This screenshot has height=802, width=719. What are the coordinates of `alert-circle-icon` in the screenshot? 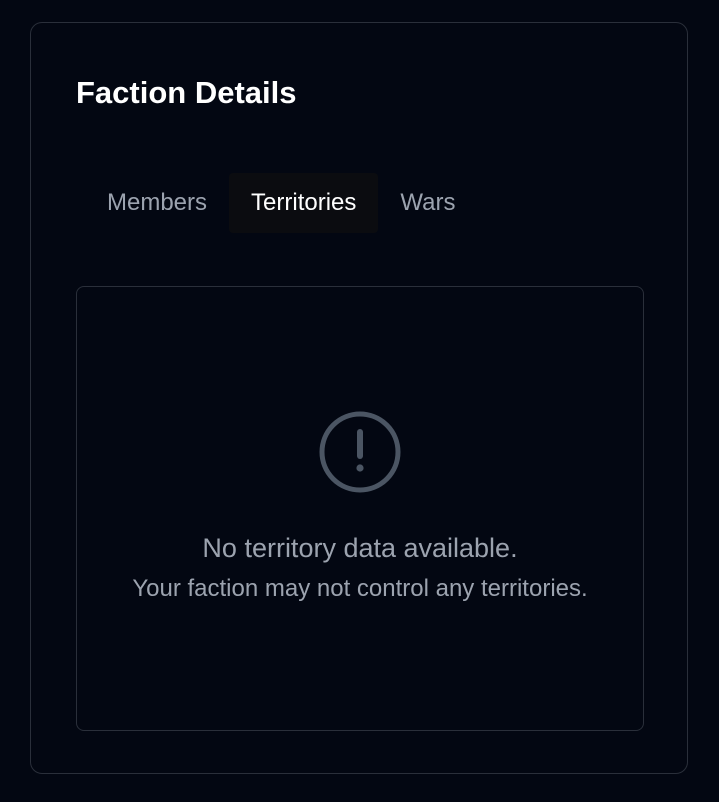 It's located at (360, 452).